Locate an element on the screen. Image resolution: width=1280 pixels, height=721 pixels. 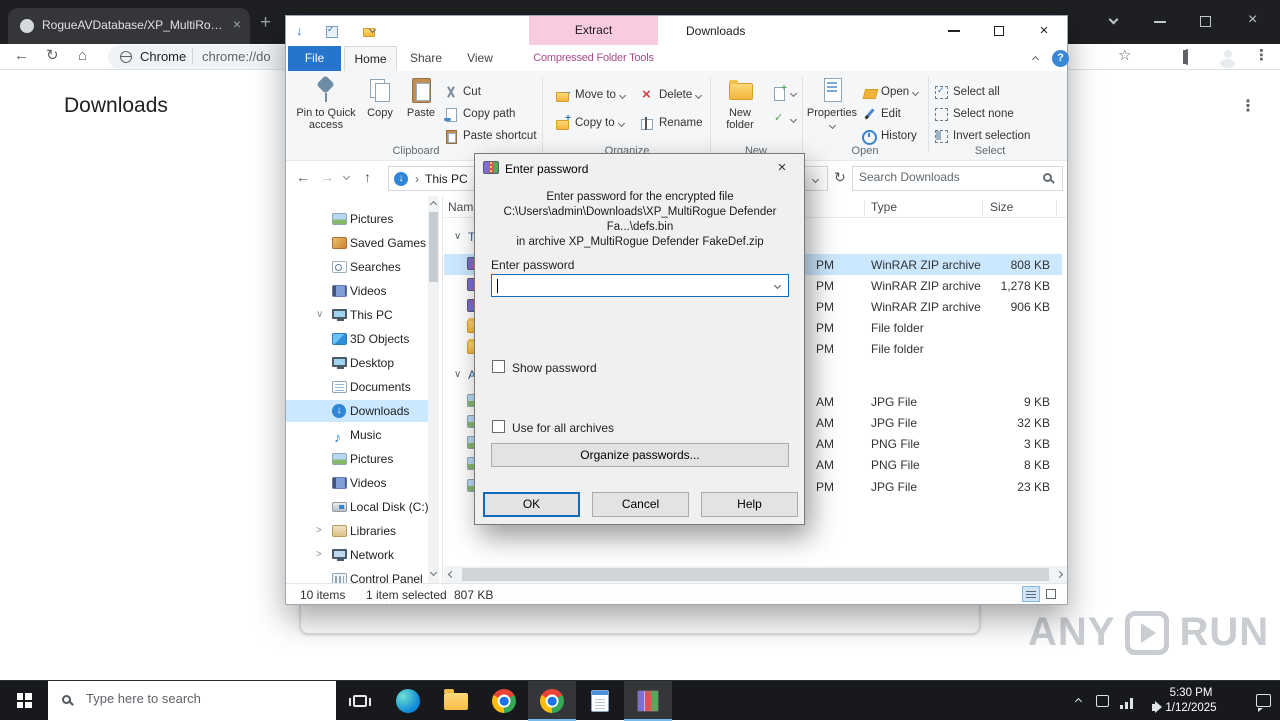
back-icon: ← is located at coordinates (21, 56).